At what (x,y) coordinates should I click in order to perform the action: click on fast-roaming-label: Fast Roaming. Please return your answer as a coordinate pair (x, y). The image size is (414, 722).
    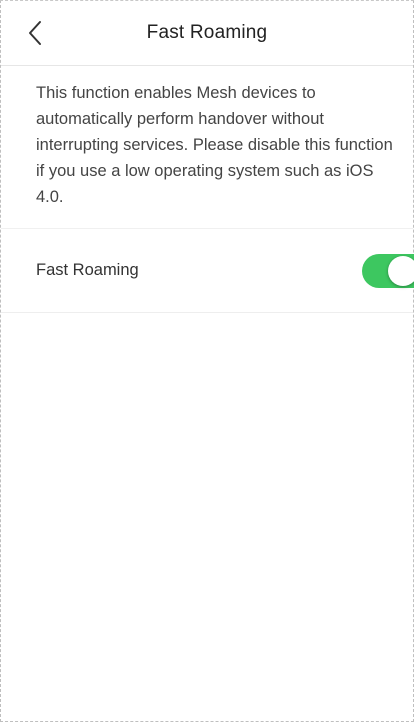
    Looking at the image, I should click on (87, 270).